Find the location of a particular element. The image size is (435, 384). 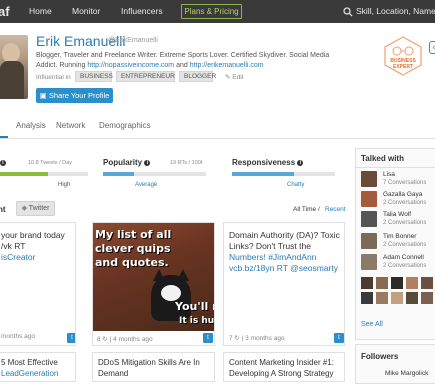

card-text: 5 Most Effective LeadGeneration Ideas is located at coordinates (38, 369).